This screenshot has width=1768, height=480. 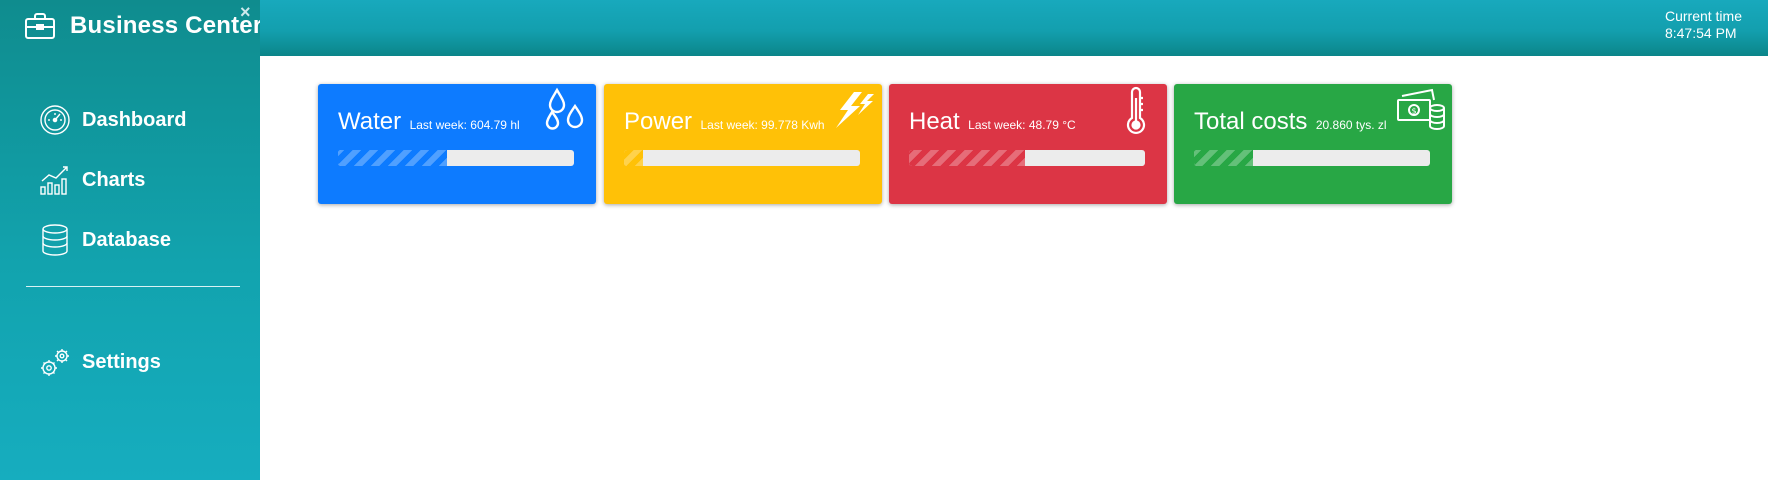 I want to click on total-costs-card: Total costs 20.860 tys. zl $, so click(x=1313, y=144).